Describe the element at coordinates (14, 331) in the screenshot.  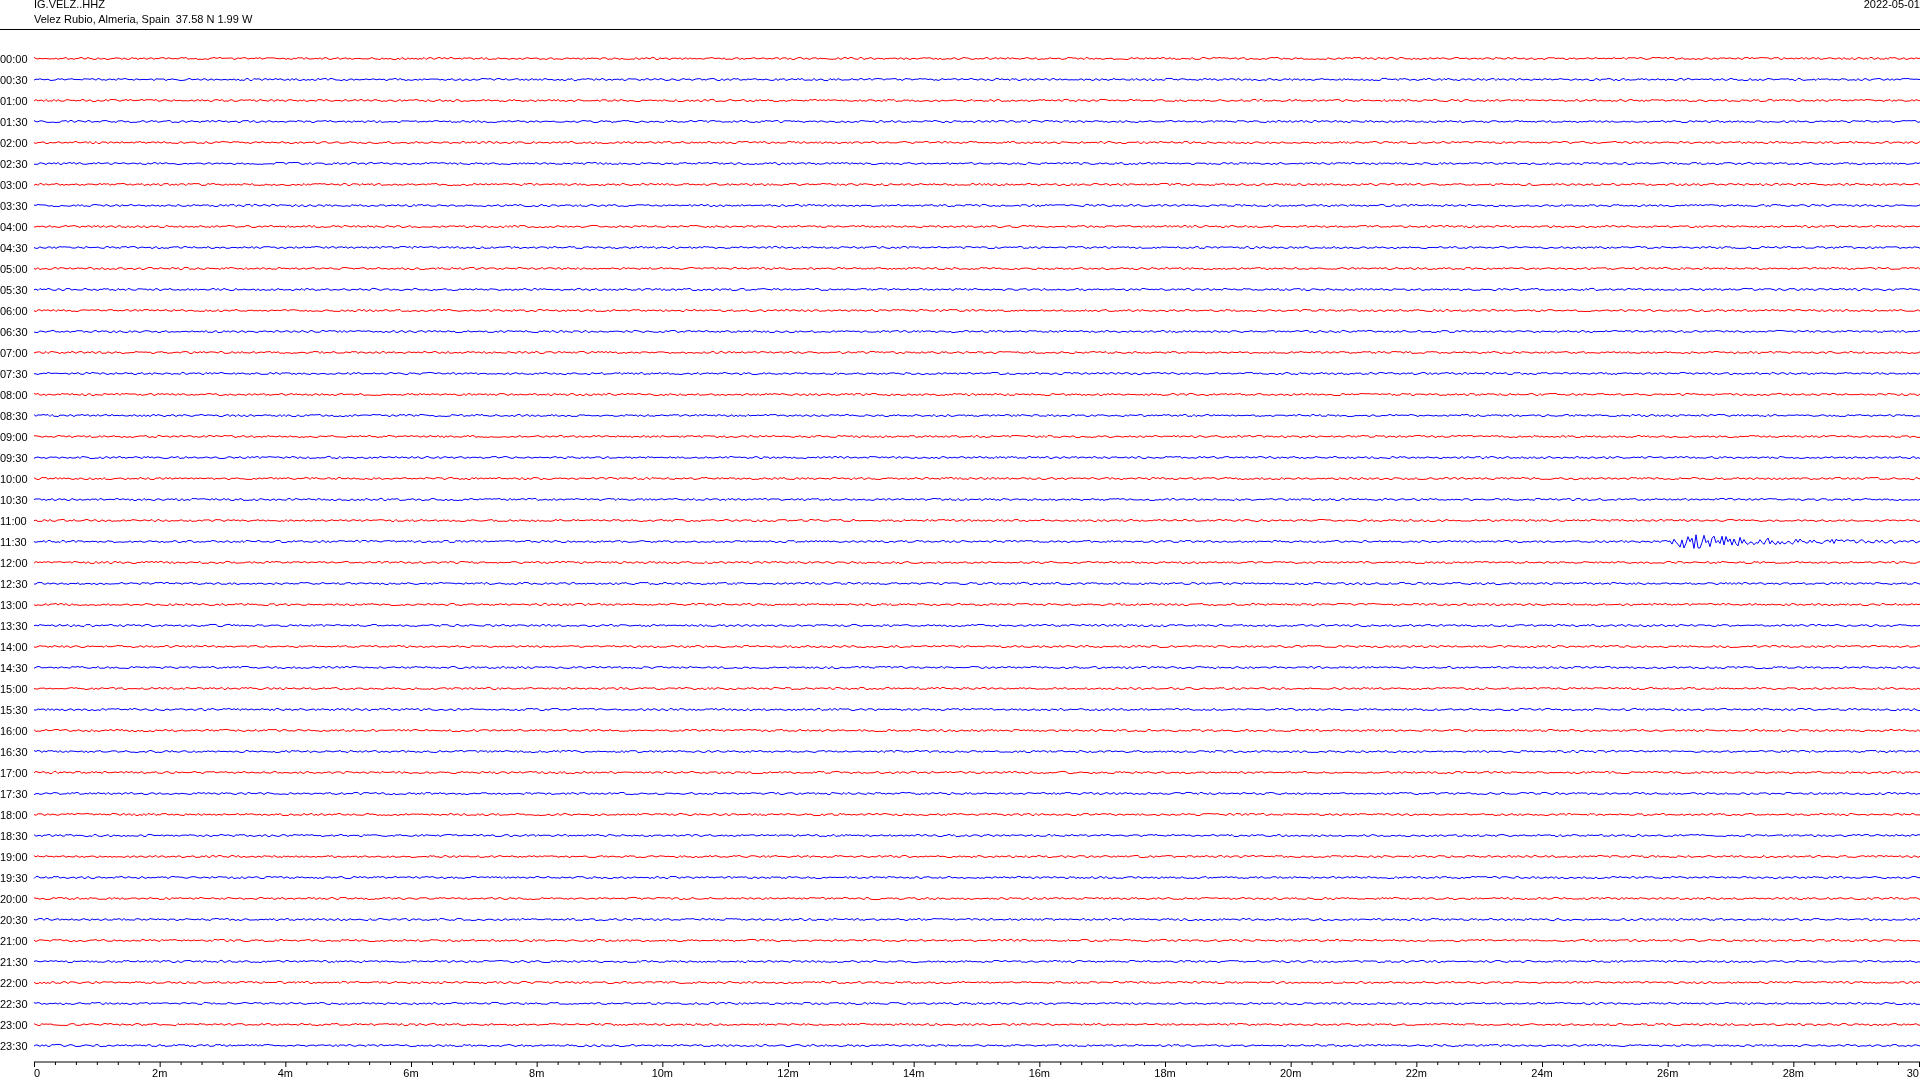
I see `trace-time-label: 06:30` at that location.